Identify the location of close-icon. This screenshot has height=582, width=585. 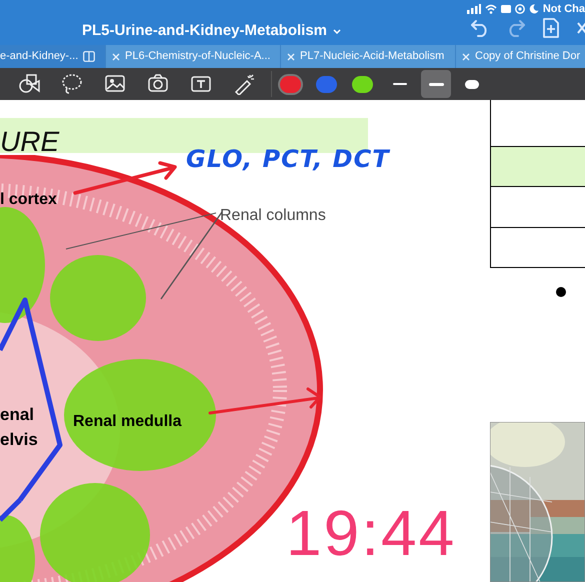
(580, 28).